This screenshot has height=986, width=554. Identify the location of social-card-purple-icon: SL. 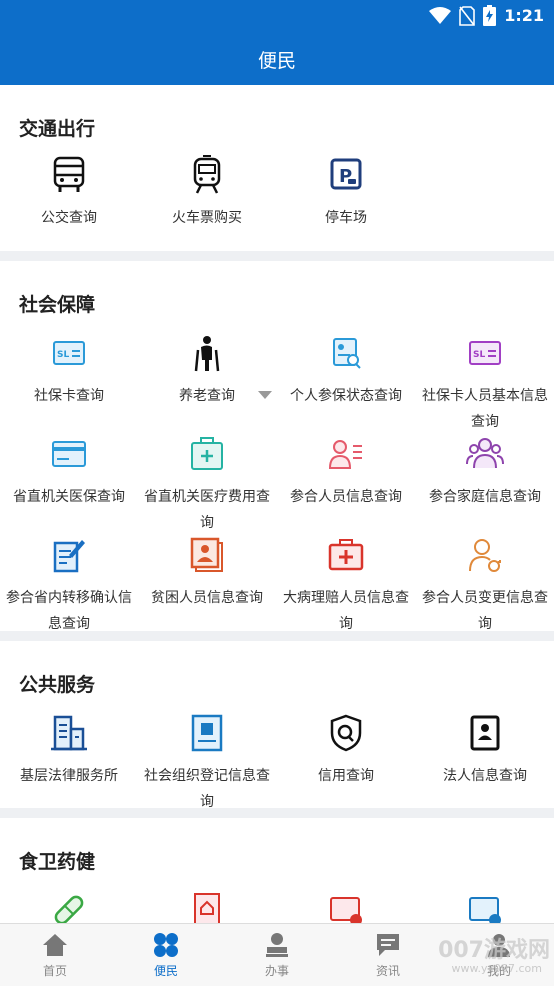
(485, 353).